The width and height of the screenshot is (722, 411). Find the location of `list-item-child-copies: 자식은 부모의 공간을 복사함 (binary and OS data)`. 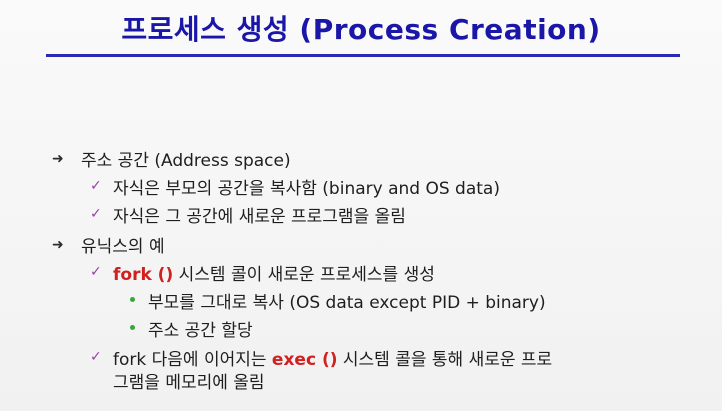

list-item-child-copies: 자식은 부모의 공간을 복사함 (binary and OS data) is located at coordinates (306, 189).